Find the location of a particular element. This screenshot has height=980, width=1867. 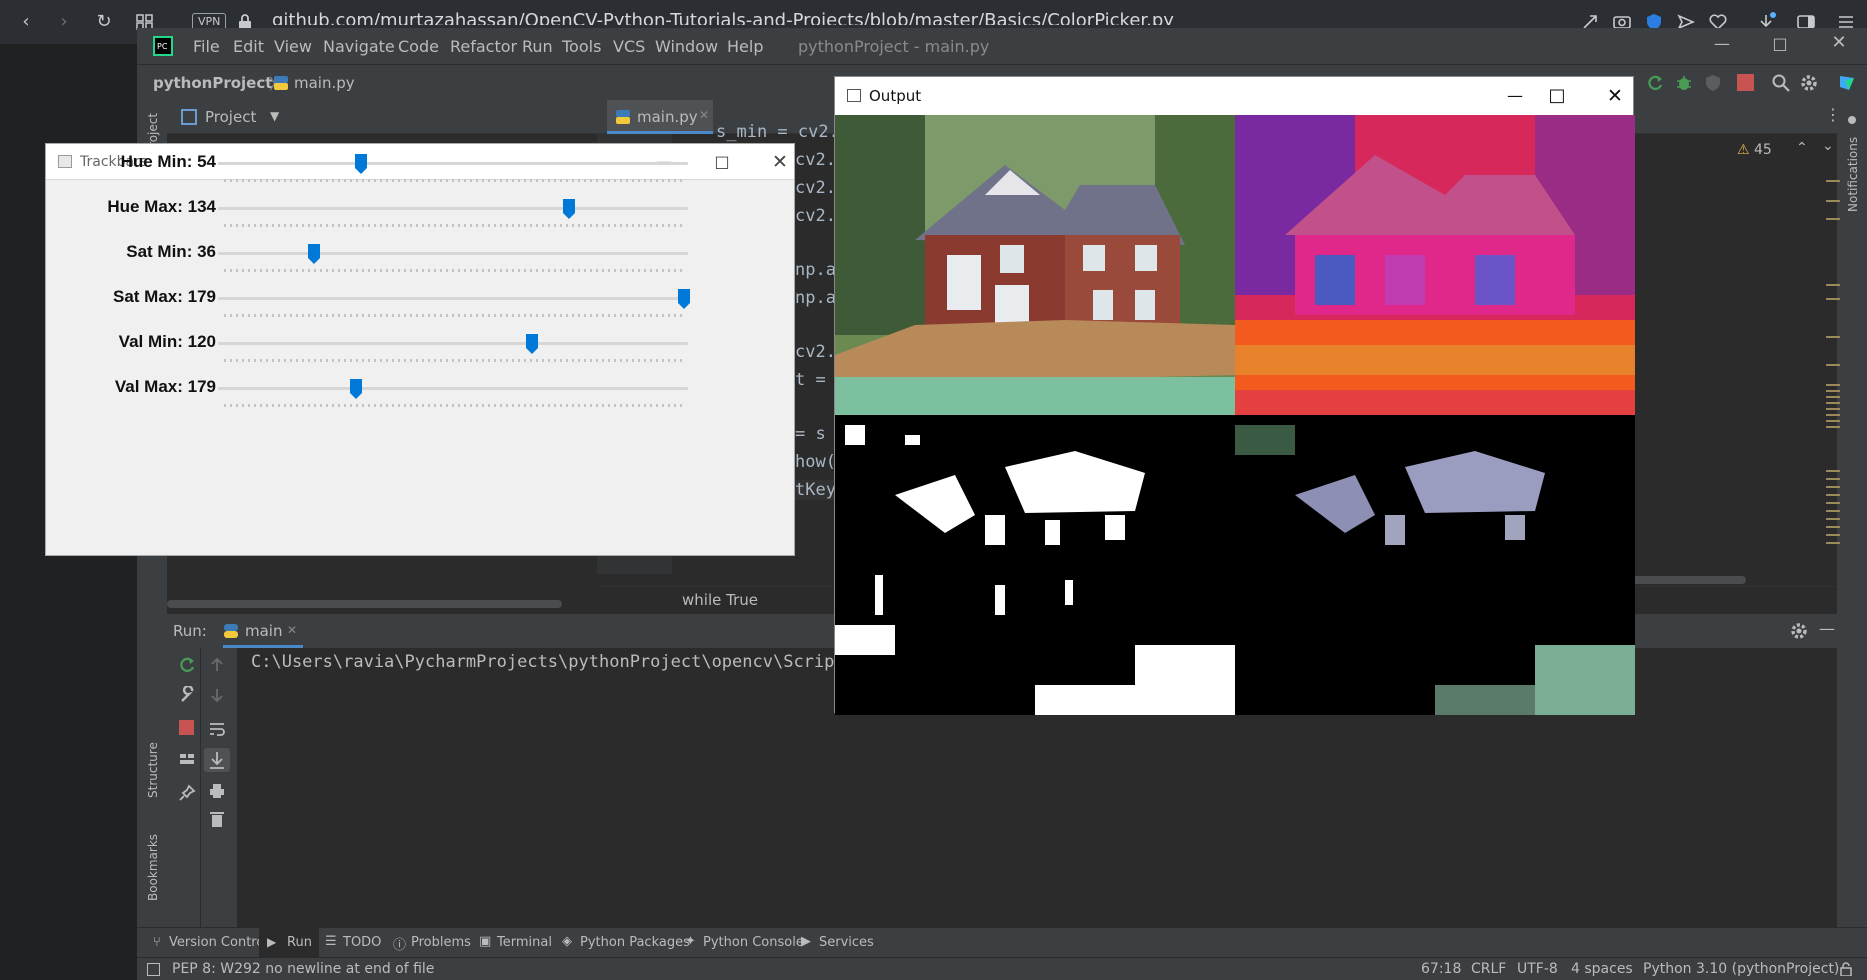

run-label: Run: is located at coordinates (190, 631).